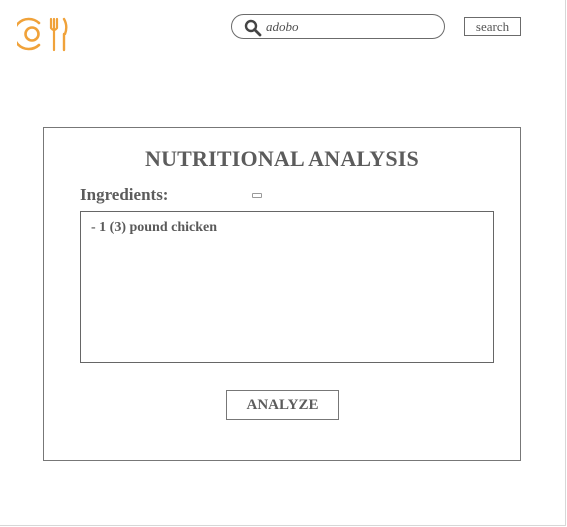 Image resolution: width=567 pixels, height=527 pixels. What do you see at coordinates (492, 26) in the screenshot?
I see `search-button: search` at bounding box center [492, 26].